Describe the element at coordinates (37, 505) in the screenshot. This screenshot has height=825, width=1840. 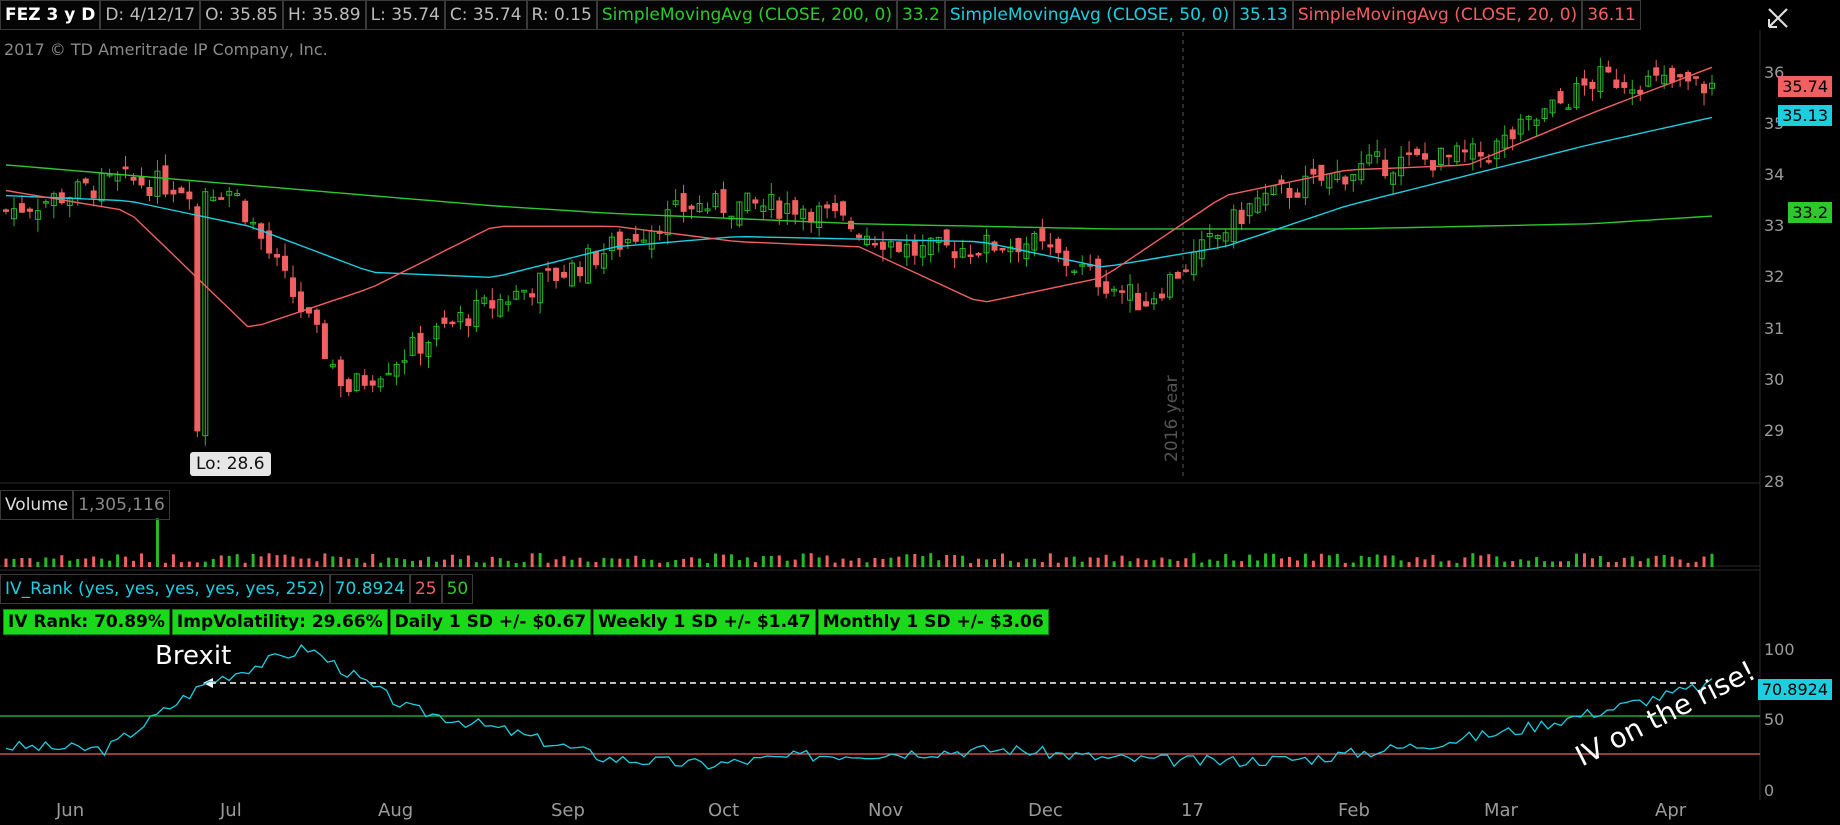
I see `volume-label: Volume` at that location.